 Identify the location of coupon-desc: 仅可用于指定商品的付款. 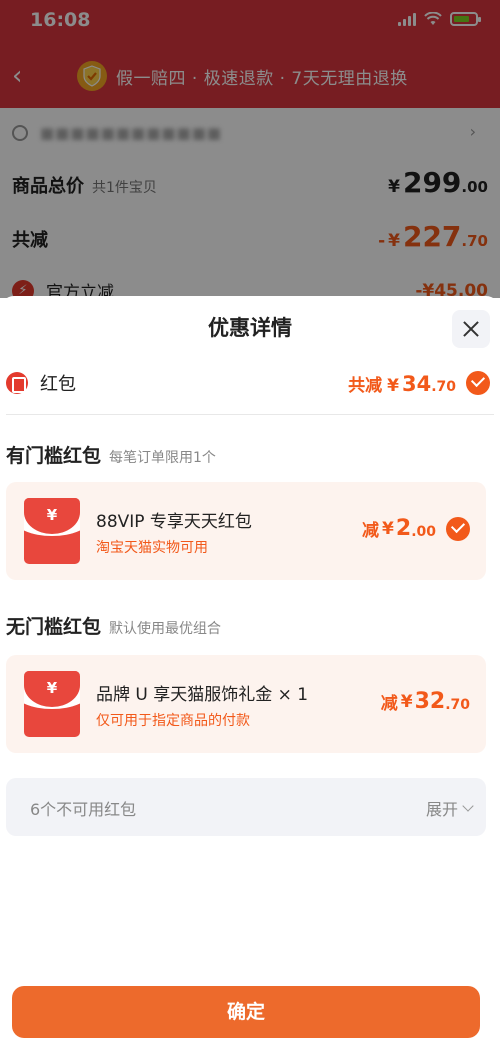
(173, 721).